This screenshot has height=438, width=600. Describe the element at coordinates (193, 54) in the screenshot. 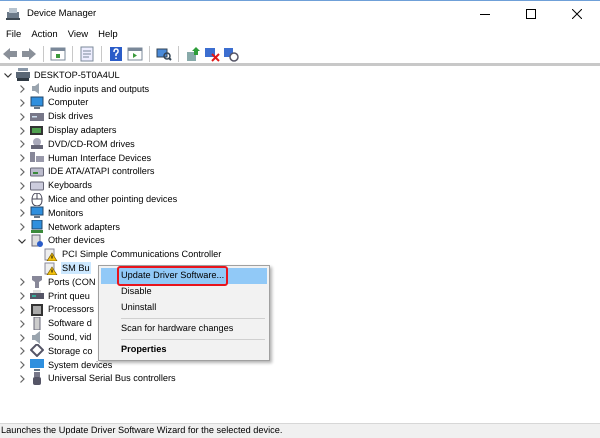

I see `update-driver-icon` at that location.